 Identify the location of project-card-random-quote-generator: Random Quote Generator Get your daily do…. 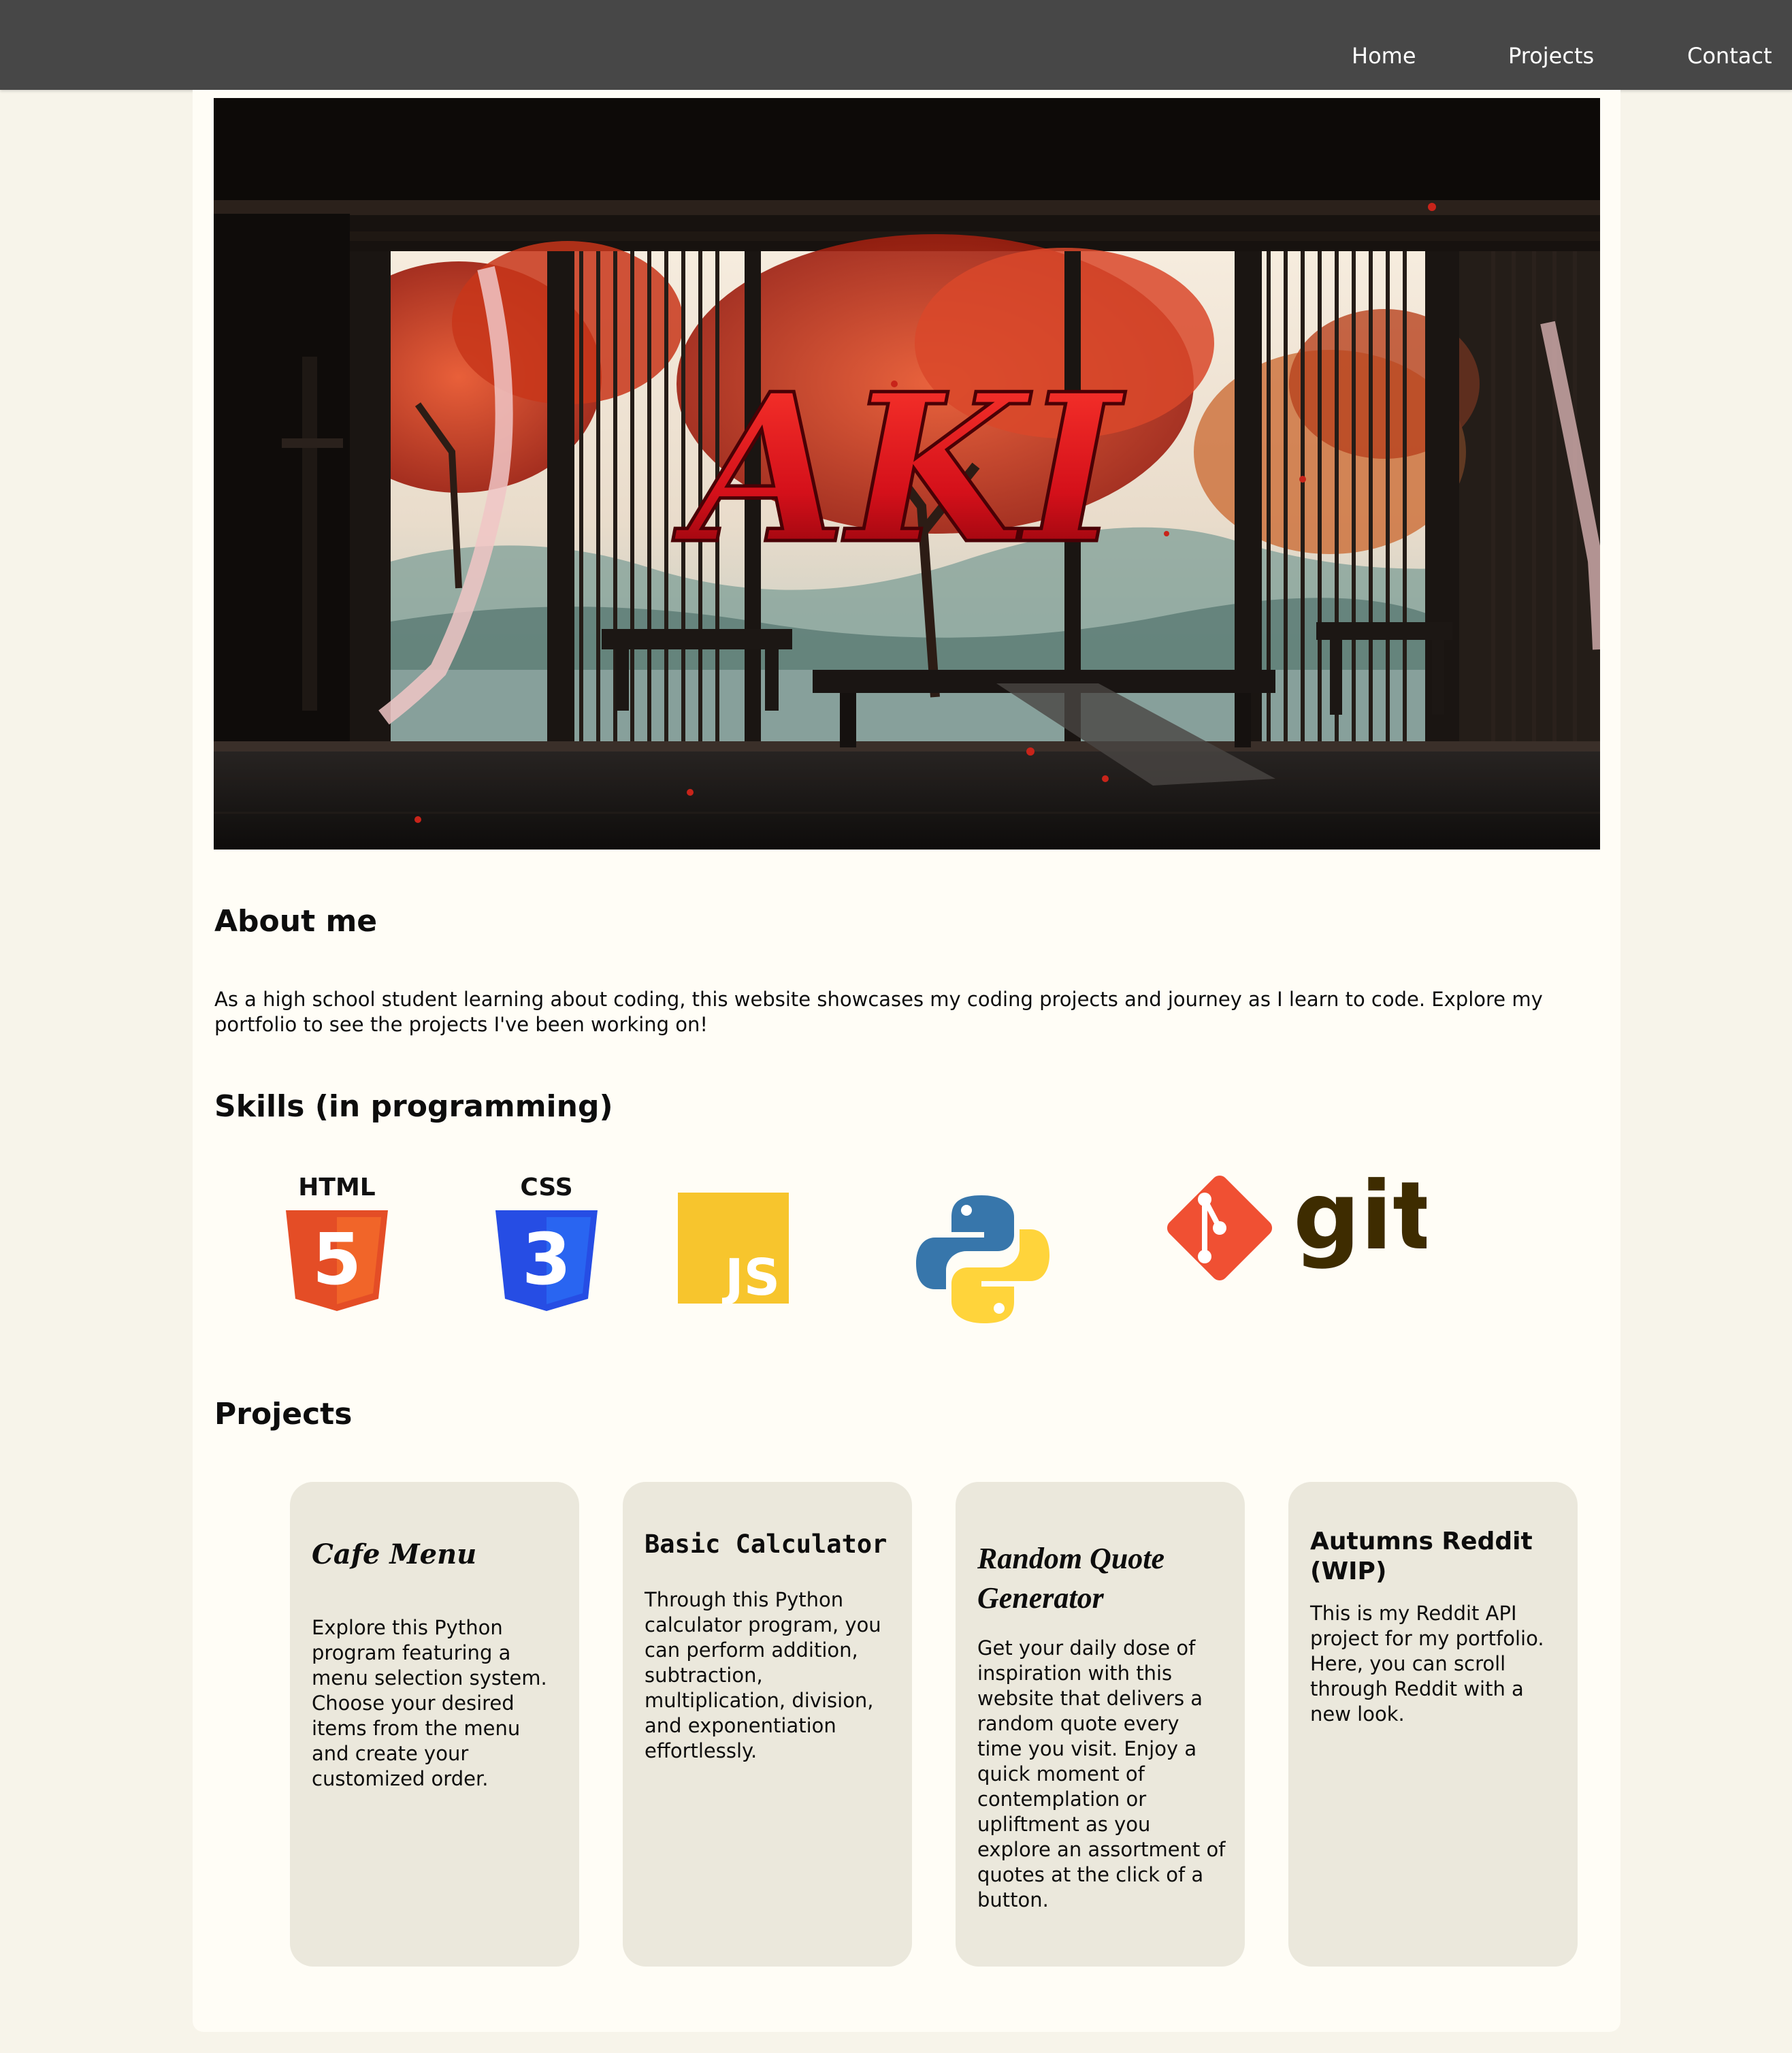
(1101, 1724).